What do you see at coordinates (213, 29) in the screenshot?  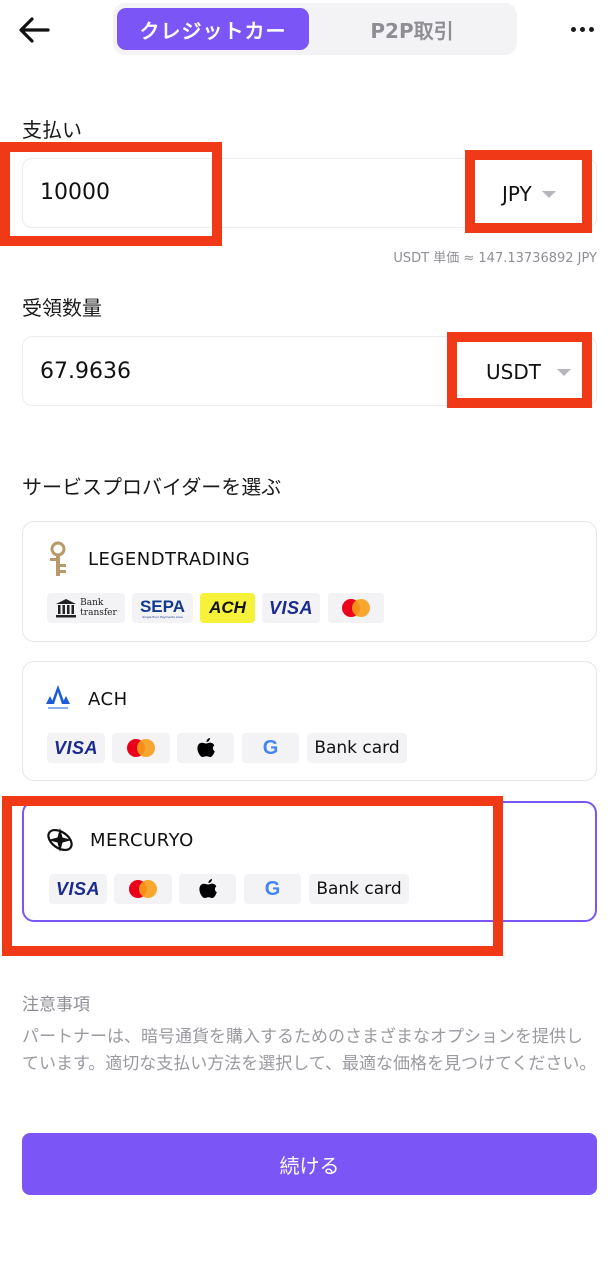 I see `tab-credit-card: クレジットカー` at bounding box center [213, 29].